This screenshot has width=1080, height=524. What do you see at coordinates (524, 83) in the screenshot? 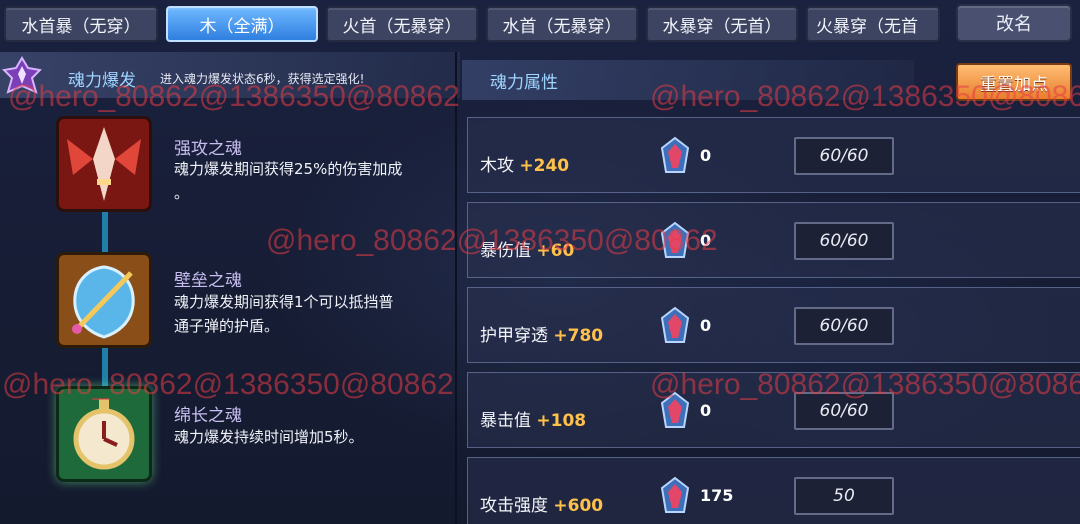
I see `soul-attributes-title: 魂力属性` at bounding box center [524, 83].